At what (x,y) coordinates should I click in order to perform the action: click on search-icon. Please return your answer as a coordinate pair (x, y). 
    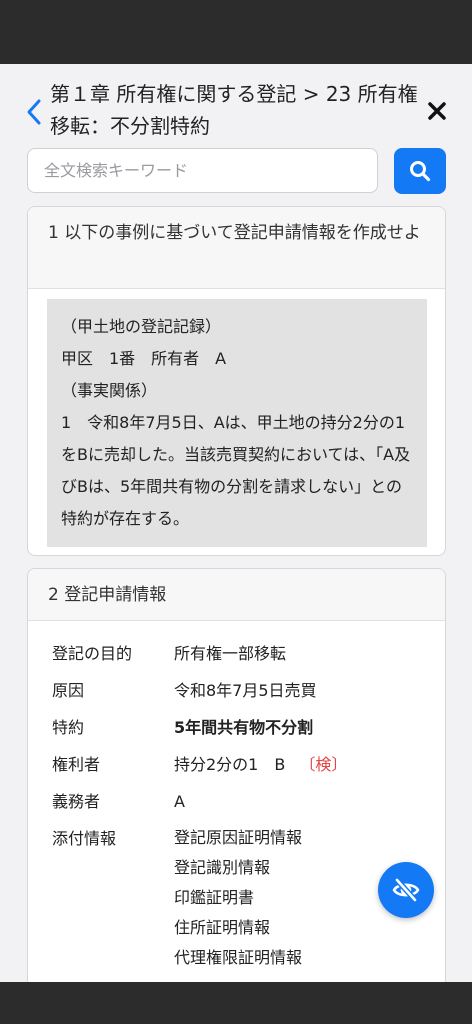
    Looking at the image, I should click on (420, 171).